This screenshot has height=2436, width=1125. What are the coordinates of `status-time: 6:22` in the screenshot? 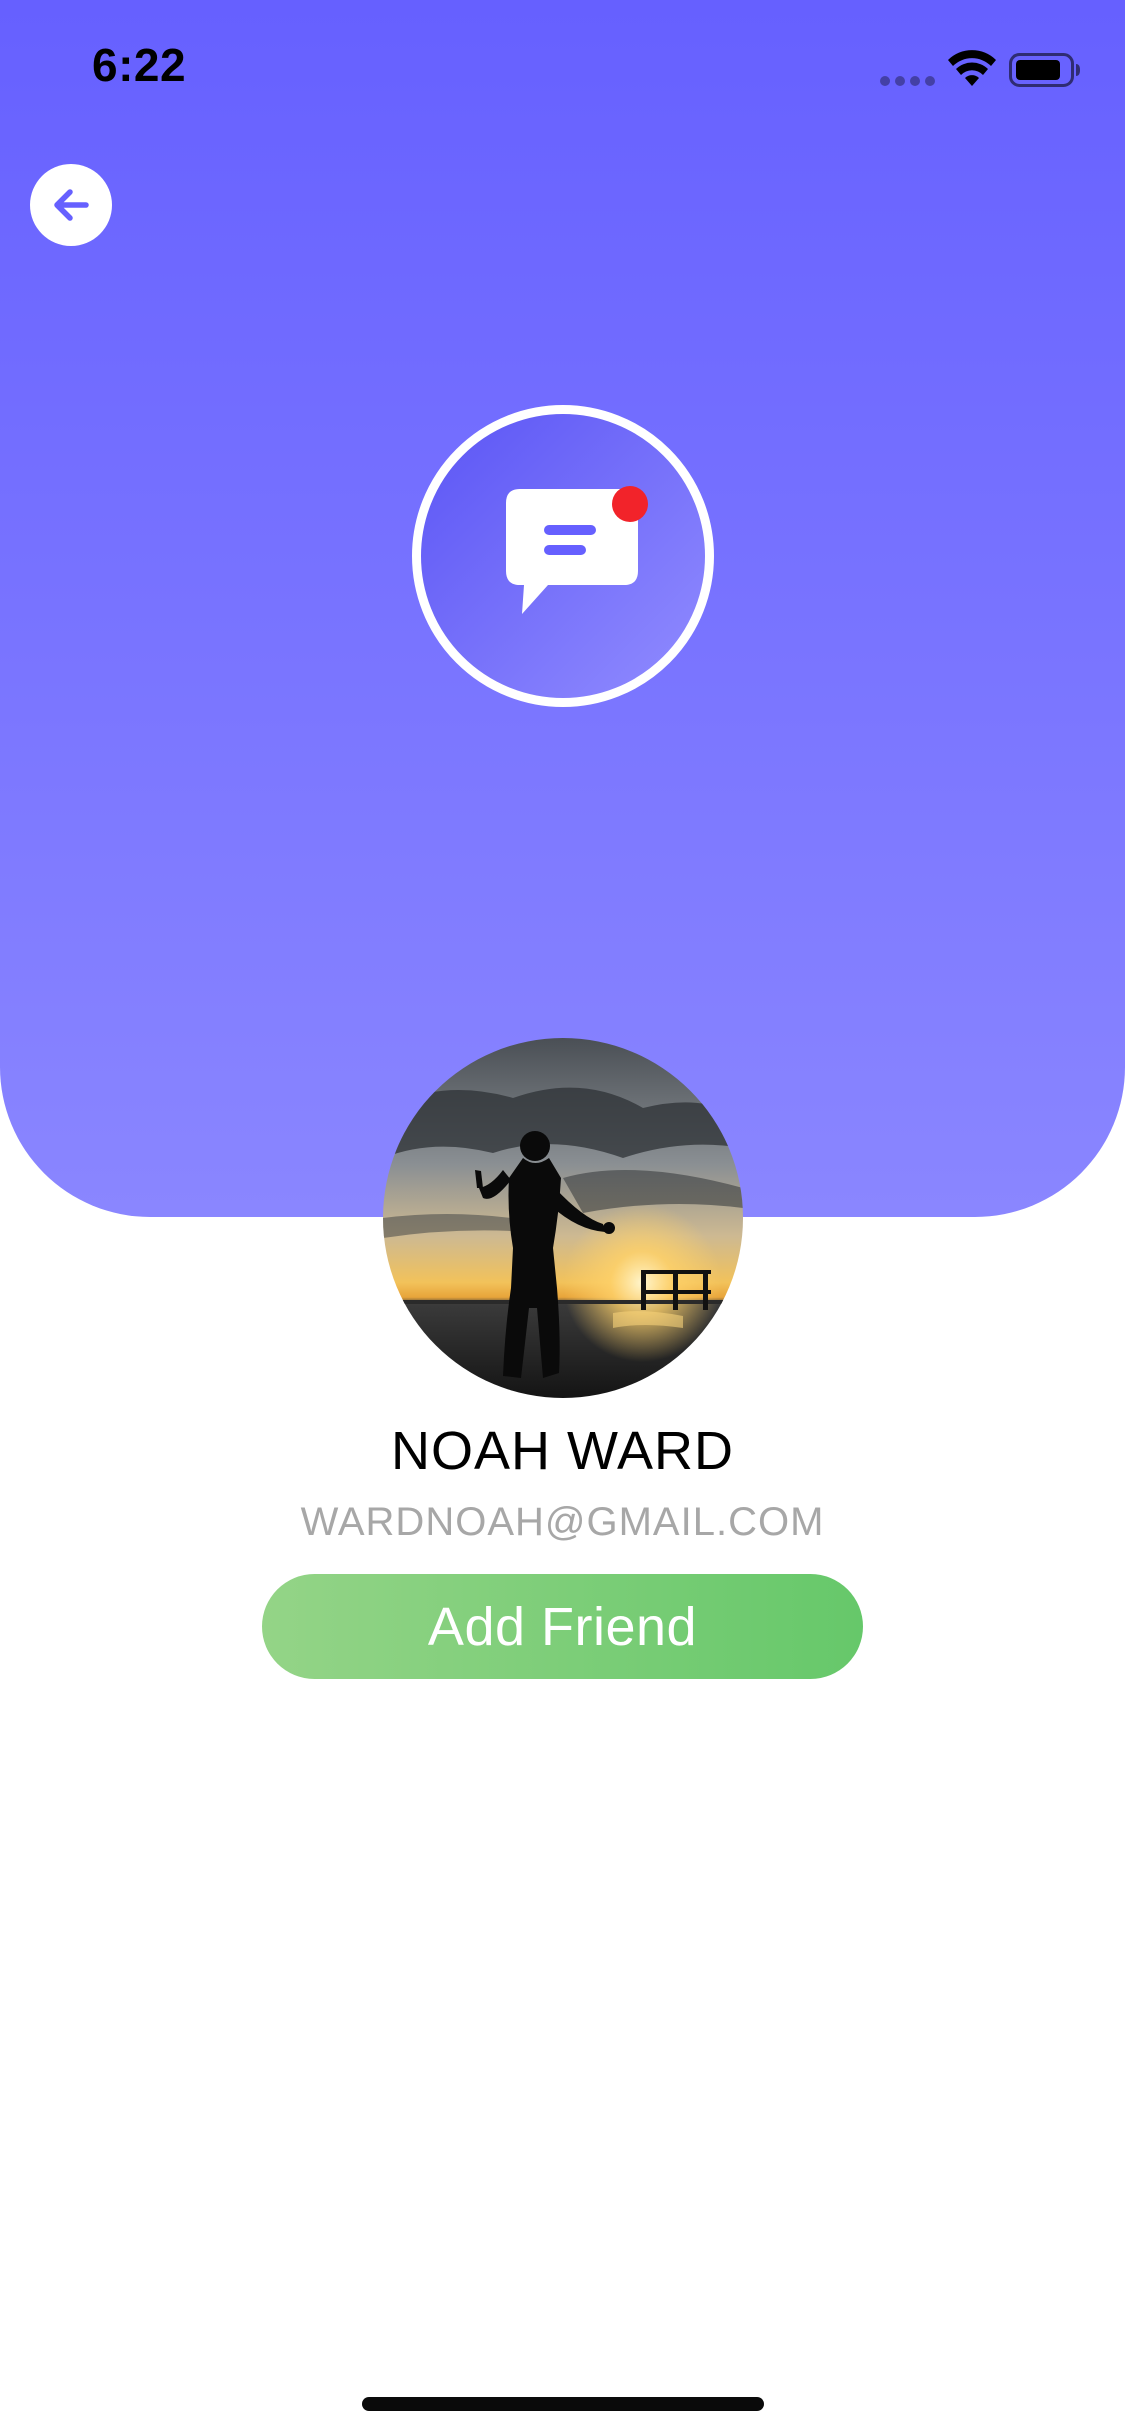 It's located at (139, 65).